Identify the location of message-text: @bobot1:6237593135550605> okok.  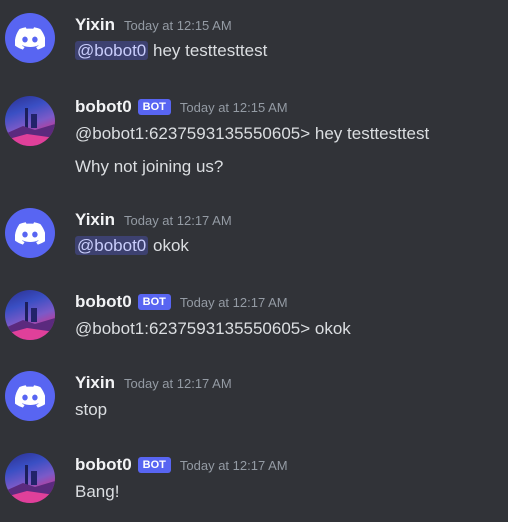
(213, 328).